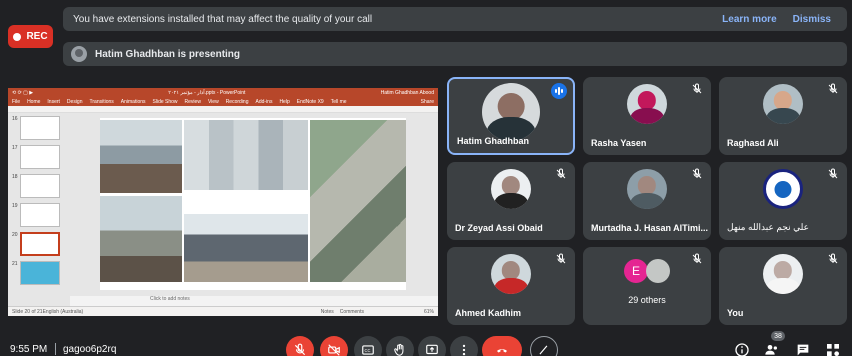  What do you see at coordinates (812, 19) in the screenshot?
I see `dismiss-button: Dismiss` at bounding box center [812, 19].